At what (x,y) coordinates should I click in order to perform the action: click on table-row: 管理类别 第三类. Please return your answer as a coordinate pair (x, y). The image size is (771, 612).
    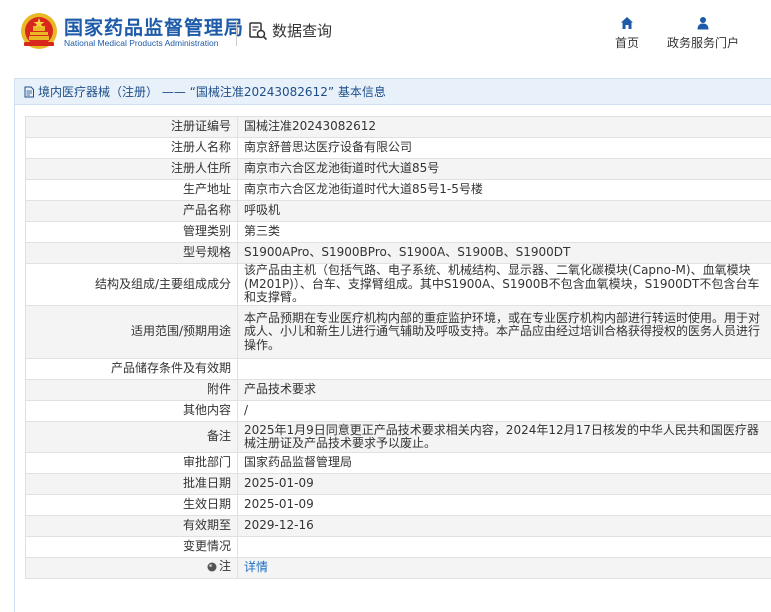
    Looking at the image, I should click on (398, 232).